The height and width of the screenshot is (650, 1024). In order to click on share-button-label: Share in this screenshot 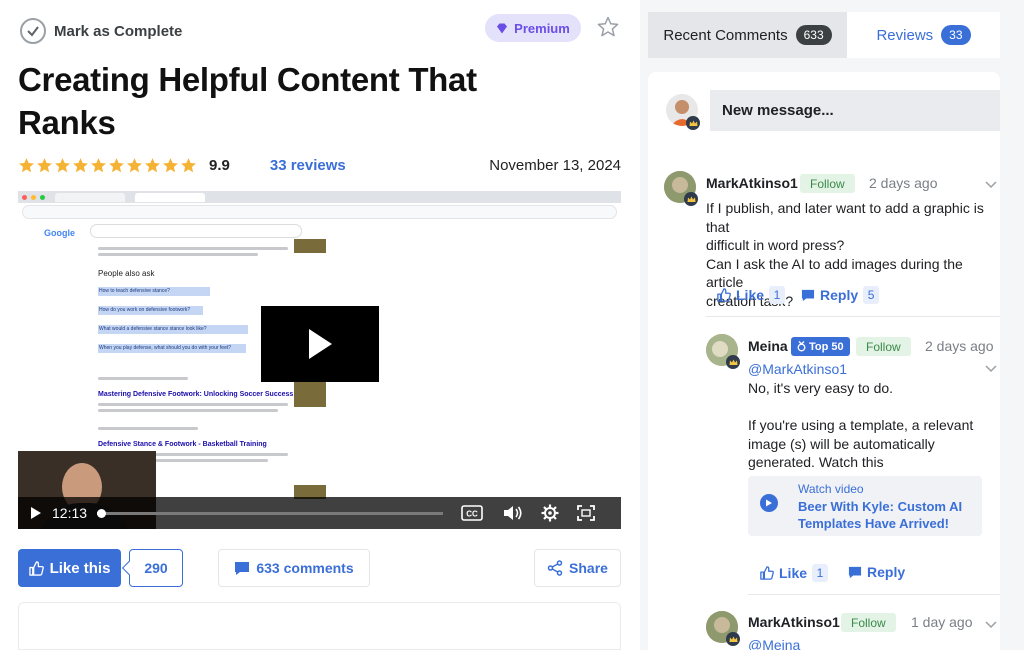, I will do `click(588, 568)`.